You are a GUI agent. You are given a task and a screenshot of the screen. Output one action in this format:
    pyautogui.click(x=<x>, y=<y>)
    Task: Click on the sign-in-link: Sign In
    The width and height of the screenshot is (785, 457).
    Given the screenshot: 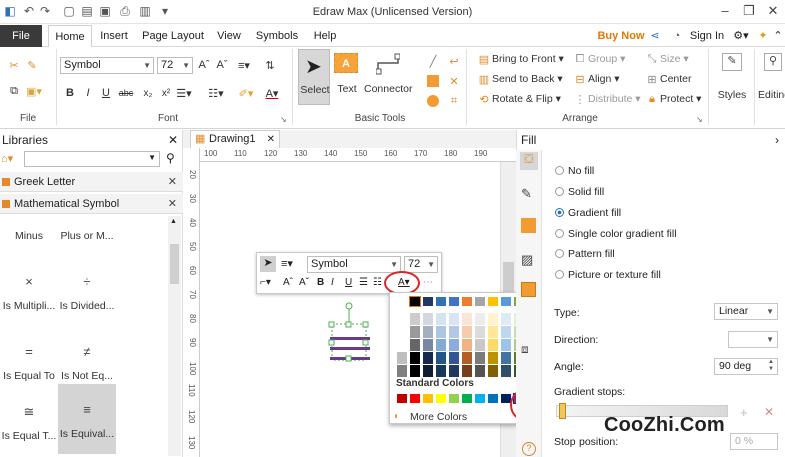 What is the action you would take?
    pyautogui.click(x=707, y=36)
    